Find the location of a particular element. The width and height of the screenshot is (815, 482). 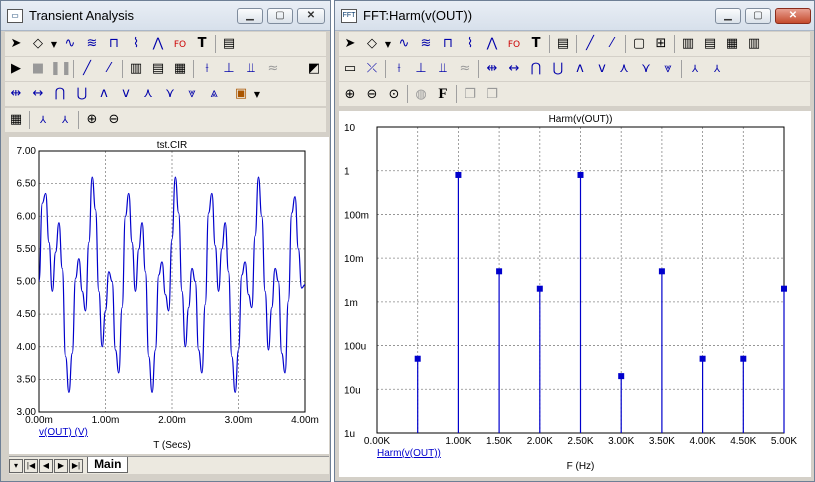

fft-copy-icon: ❐ is located at coordinates (470, 95).